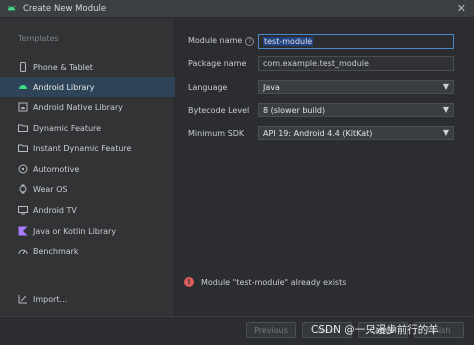 The width and height of the screenshot is (474, 345). I want to click on minimum-sdk-row: Minimum SDK, so click(223, 133).